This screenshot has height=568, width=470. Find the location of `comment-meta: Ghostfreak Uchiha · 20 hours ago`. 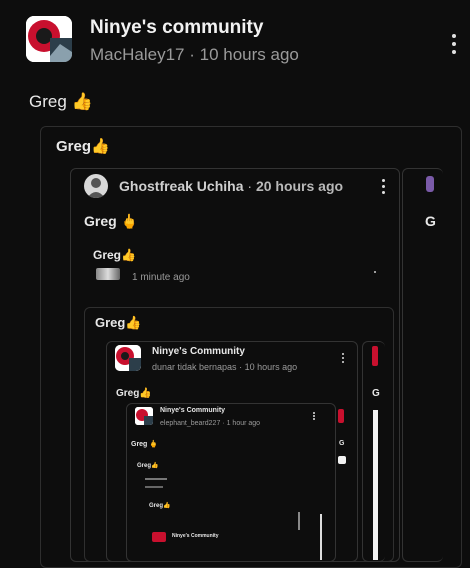

comment-meta: Ghostfreak Uchiha · 20 hours ago is located at coordinates (231, 186).